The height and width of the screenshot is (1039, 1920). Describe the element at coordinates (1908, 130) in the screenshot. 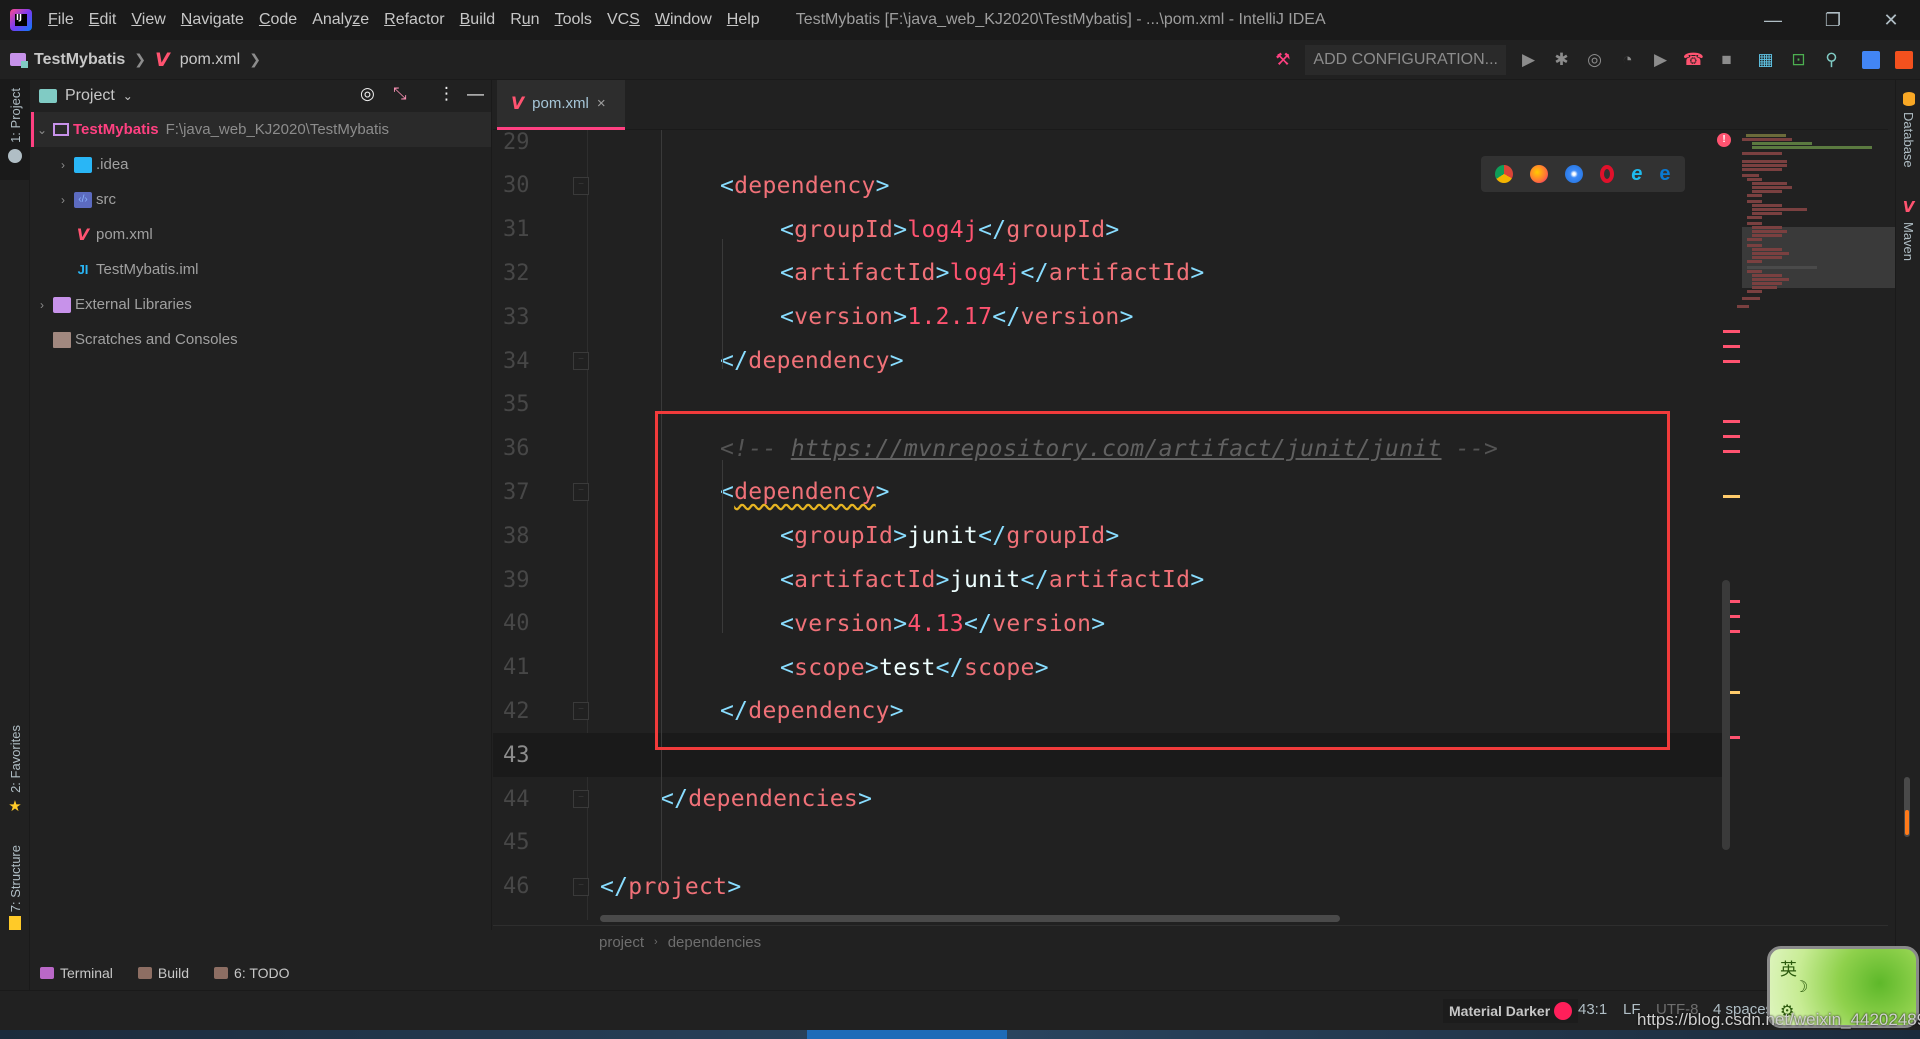

I see `tool-window-database-tab: Database` at that location.